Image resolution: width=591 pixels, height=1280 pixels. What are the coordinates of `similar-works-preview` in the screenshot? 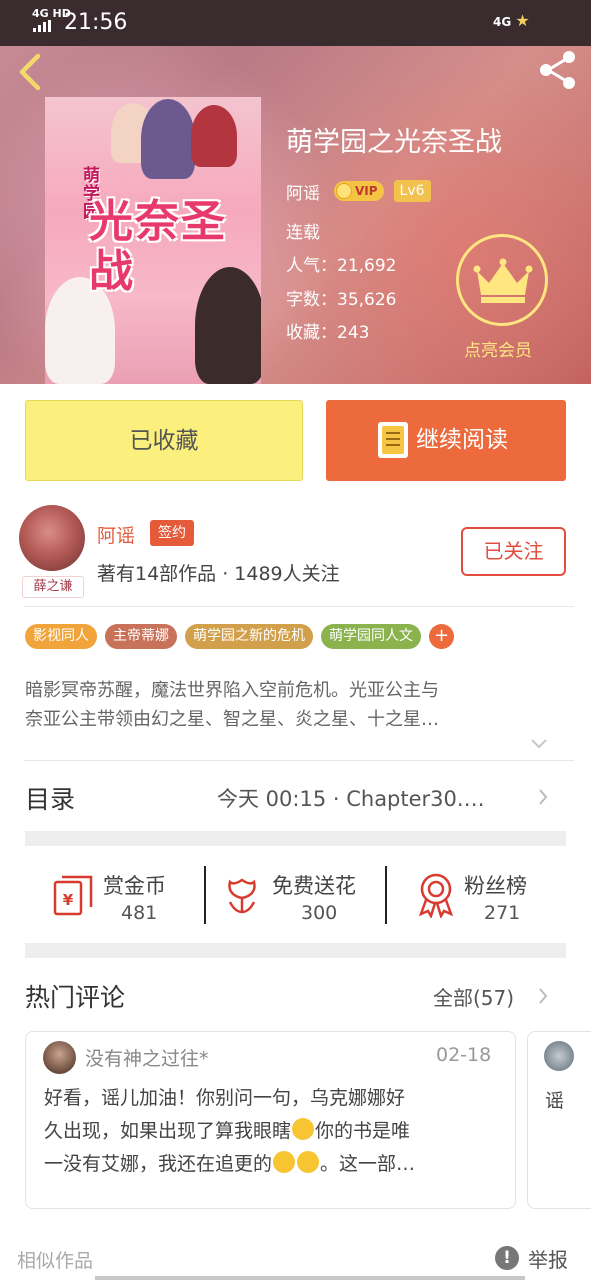 It's located at (310, 1278).